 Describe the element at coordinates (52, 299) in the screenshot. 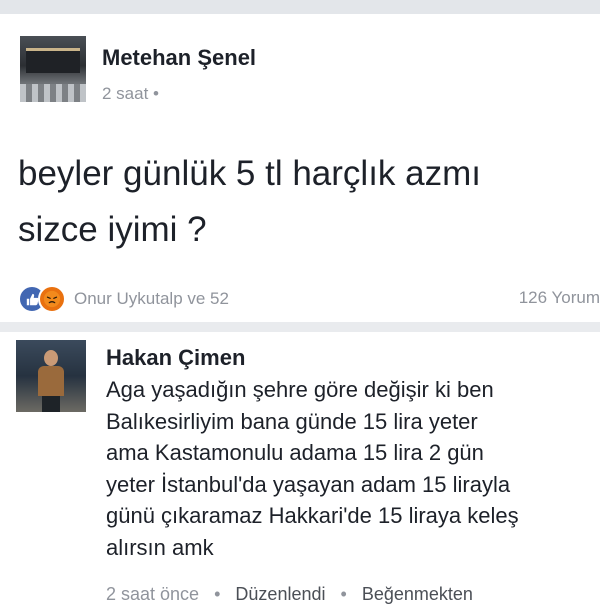

I see `angry-reaction-icon` at that location.